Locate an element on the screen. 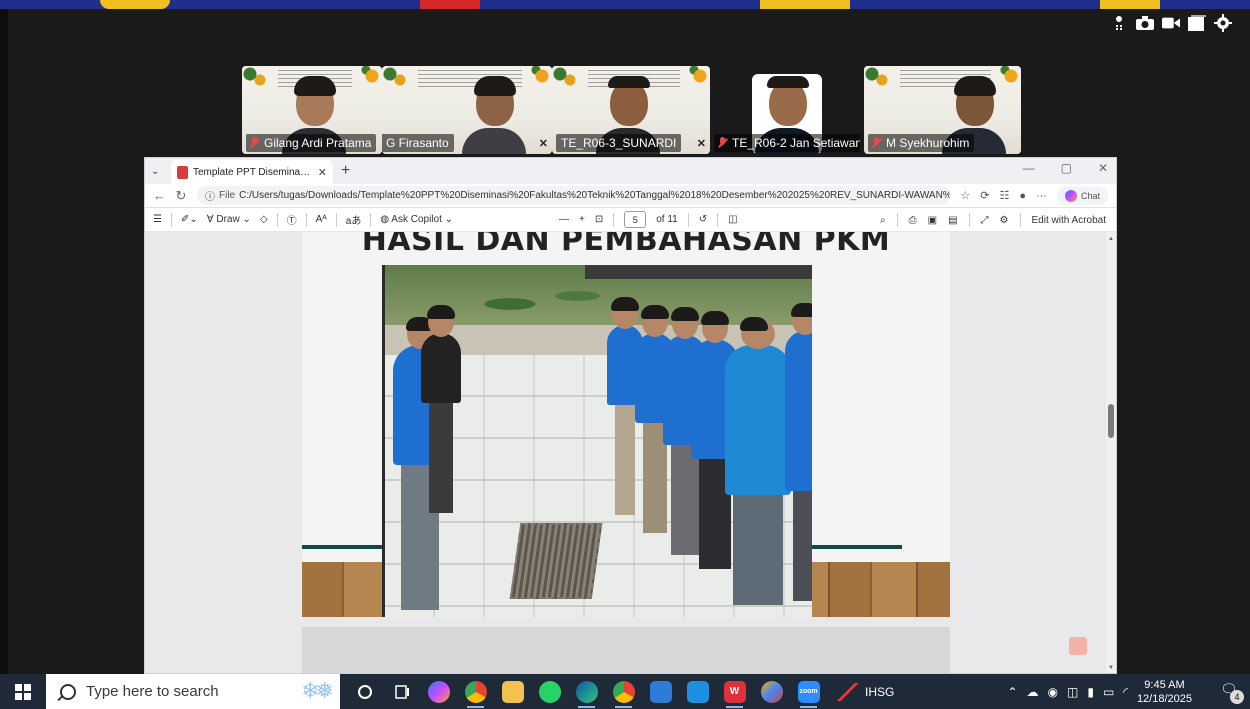 The height and width of the screenshot is (709, 1250). highlight-icon: ✐⌄ is located at coordinates (189, 219).